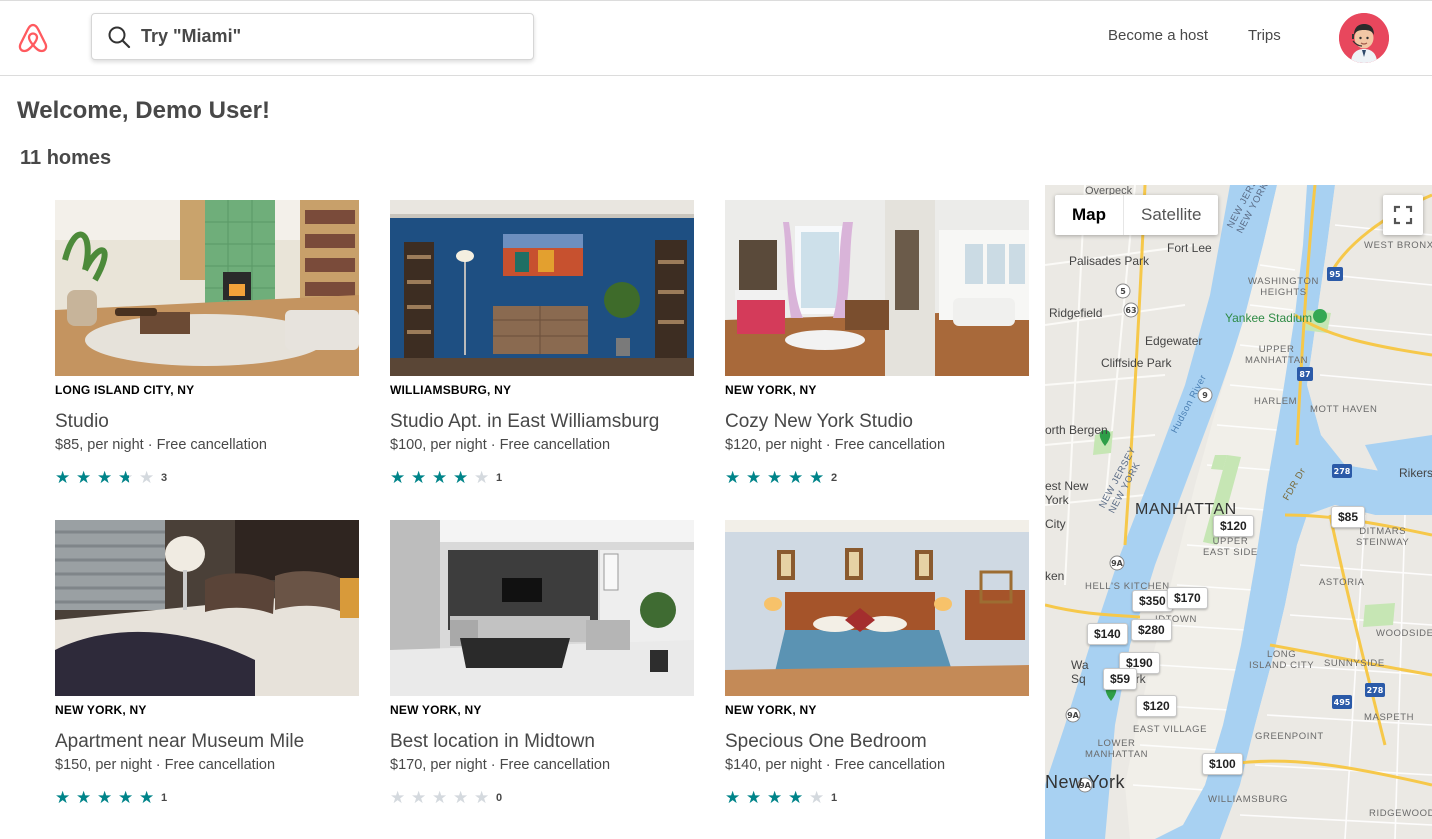  Describe the element at coordinates (82, 422) in the screenshot. I see `listing-title: Studio` at that location.